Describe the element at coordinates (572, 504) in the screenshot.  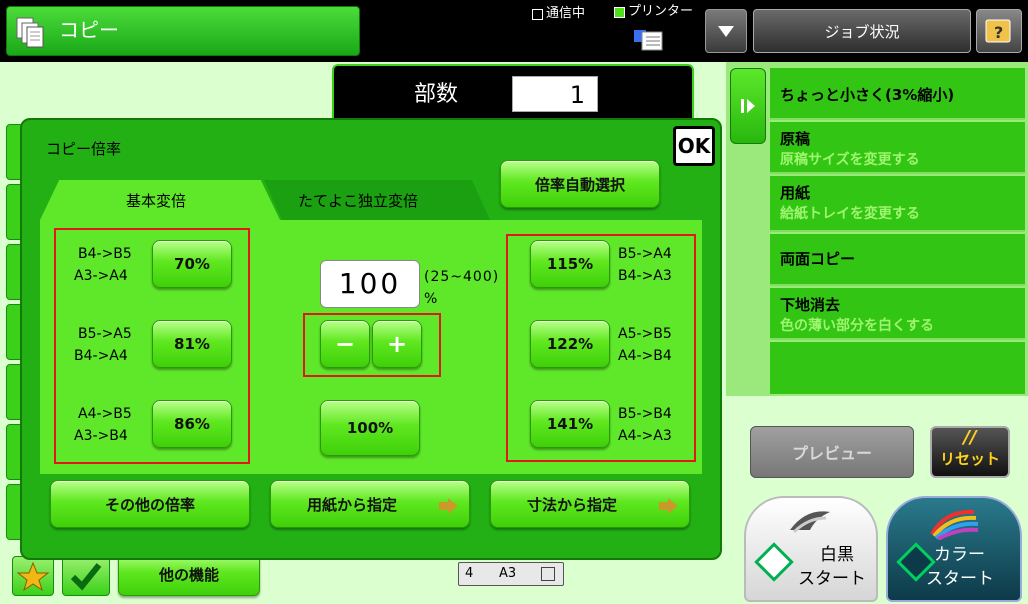
I see `from-size-label: 寸法から指定` at that location.